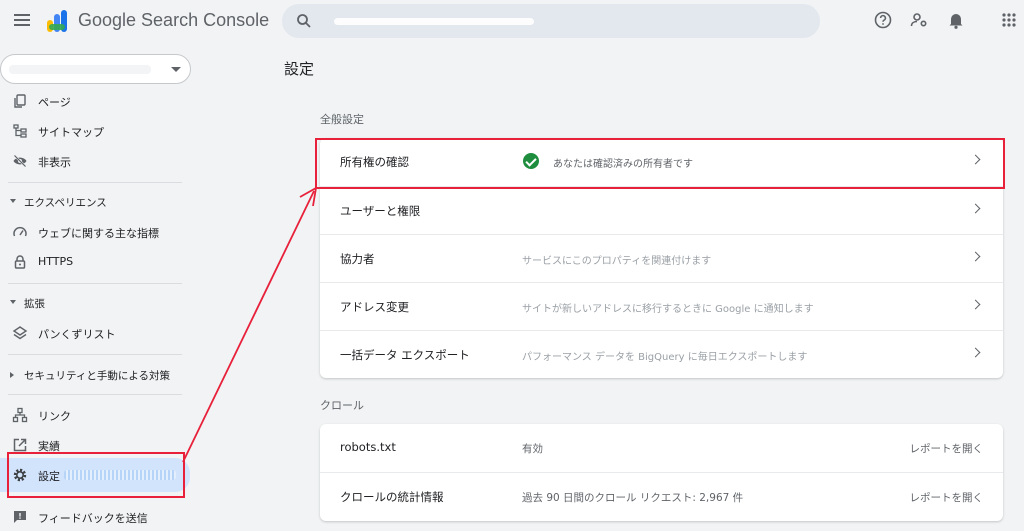 Image resolution: width=1024 pixels, height=531 pixels. Describe the element at coordinates (1009, 20) in the screenshot. I see `apps-grid-icon` at that location.